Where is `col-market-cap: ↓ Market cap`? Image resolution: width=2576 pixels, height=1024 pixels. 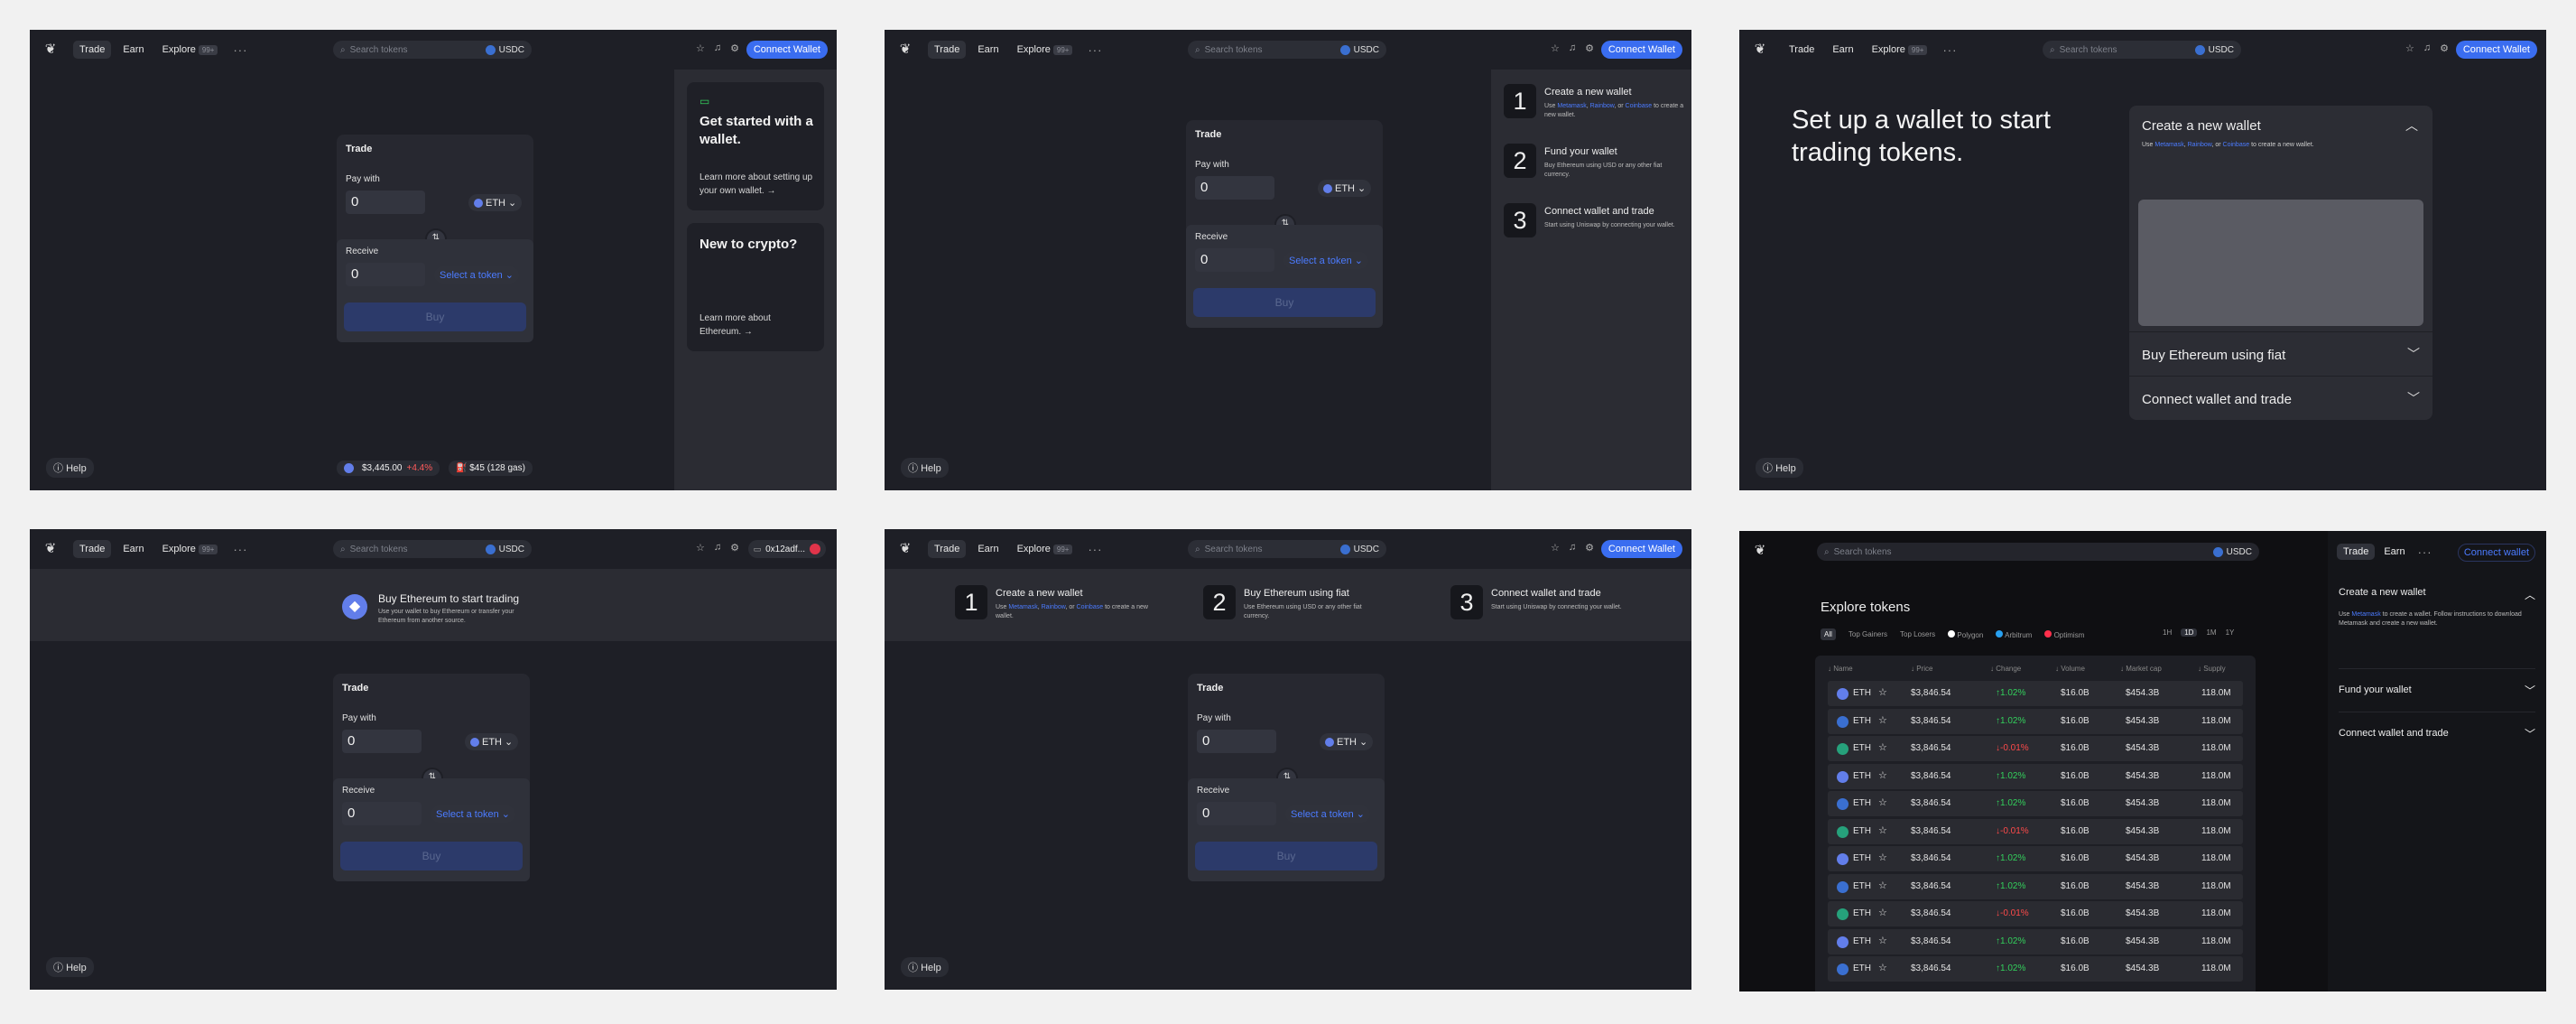 col-market-cap: ↓ Market cap is located at coordinates (2141, 669).